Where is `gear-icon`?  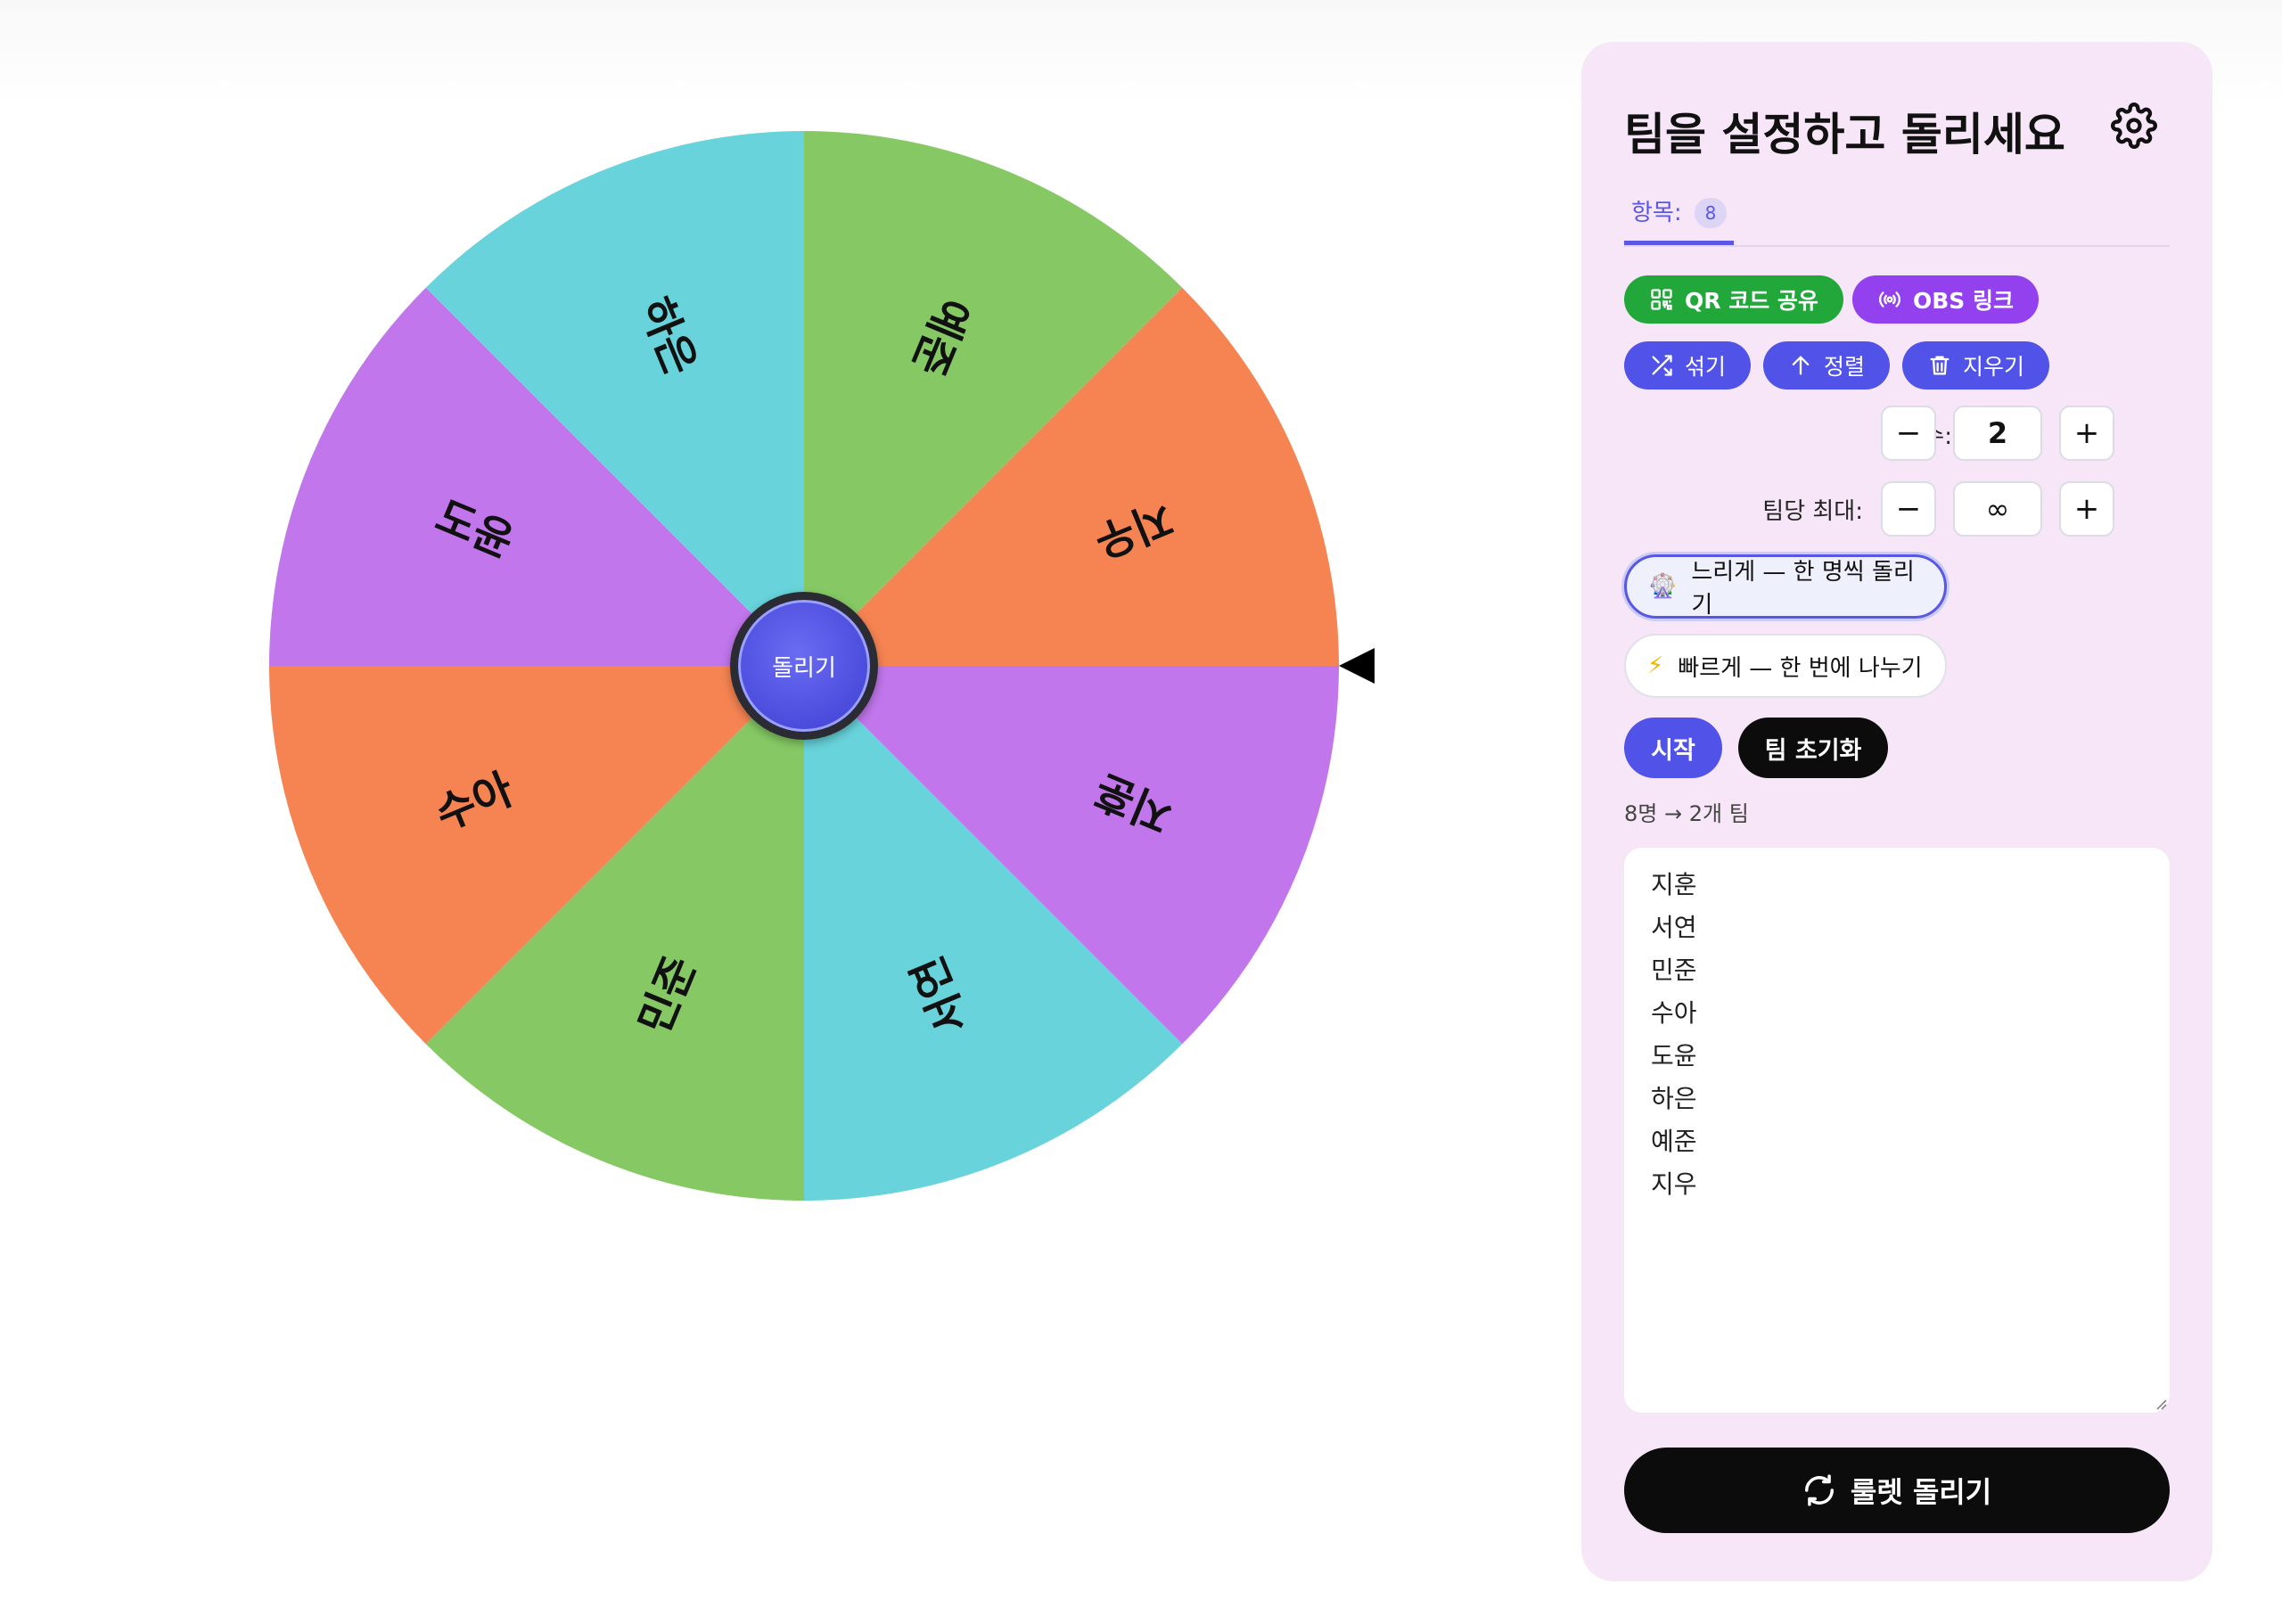
gear-icon is located at coordinates (2134, 126).